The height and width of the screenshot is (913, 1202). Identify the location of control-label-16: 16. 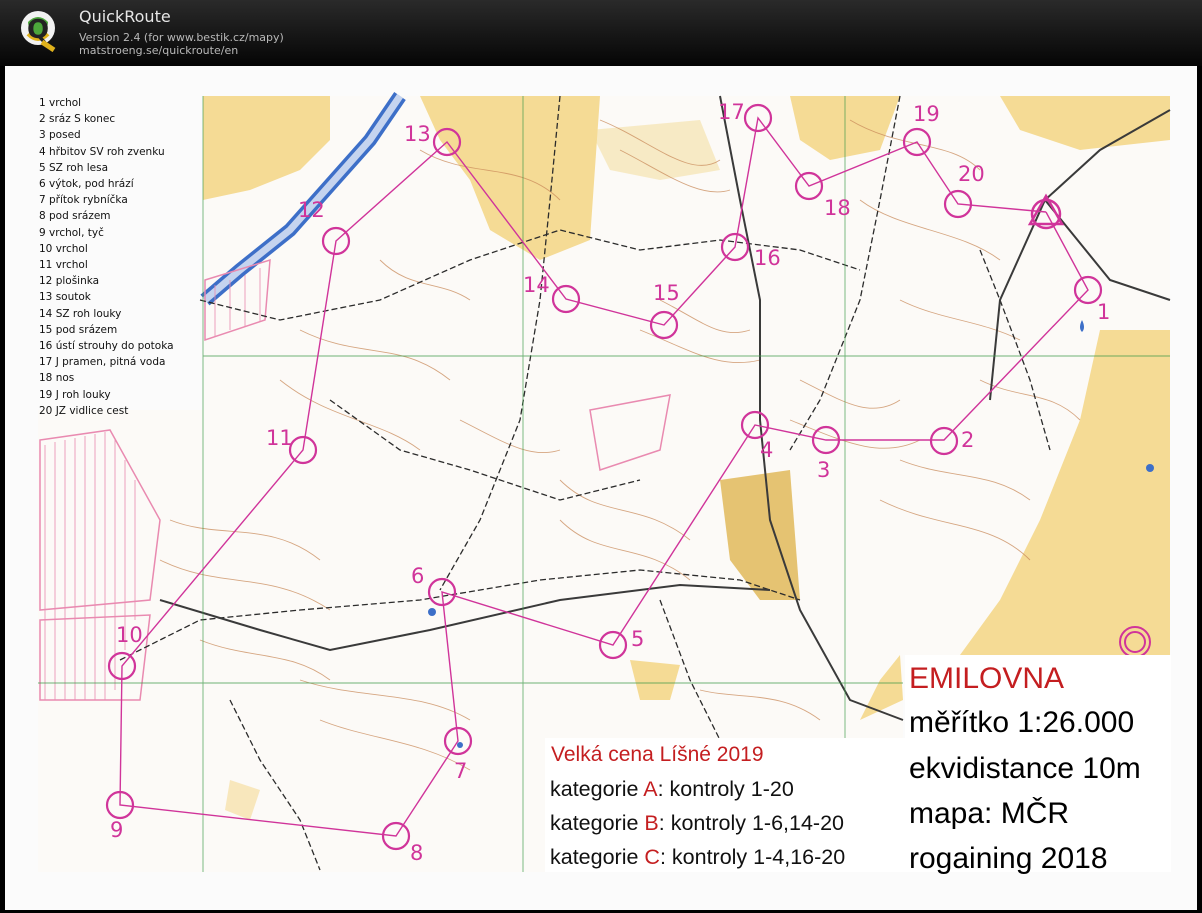
(767, 258).